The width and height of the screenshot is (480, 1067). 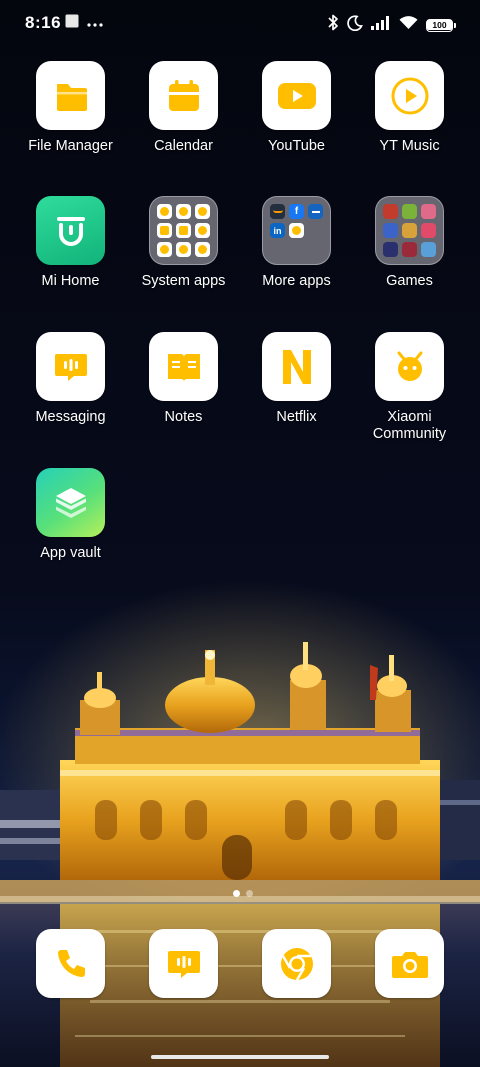 I want to click on camera-icon, so click(x=409, y=963).